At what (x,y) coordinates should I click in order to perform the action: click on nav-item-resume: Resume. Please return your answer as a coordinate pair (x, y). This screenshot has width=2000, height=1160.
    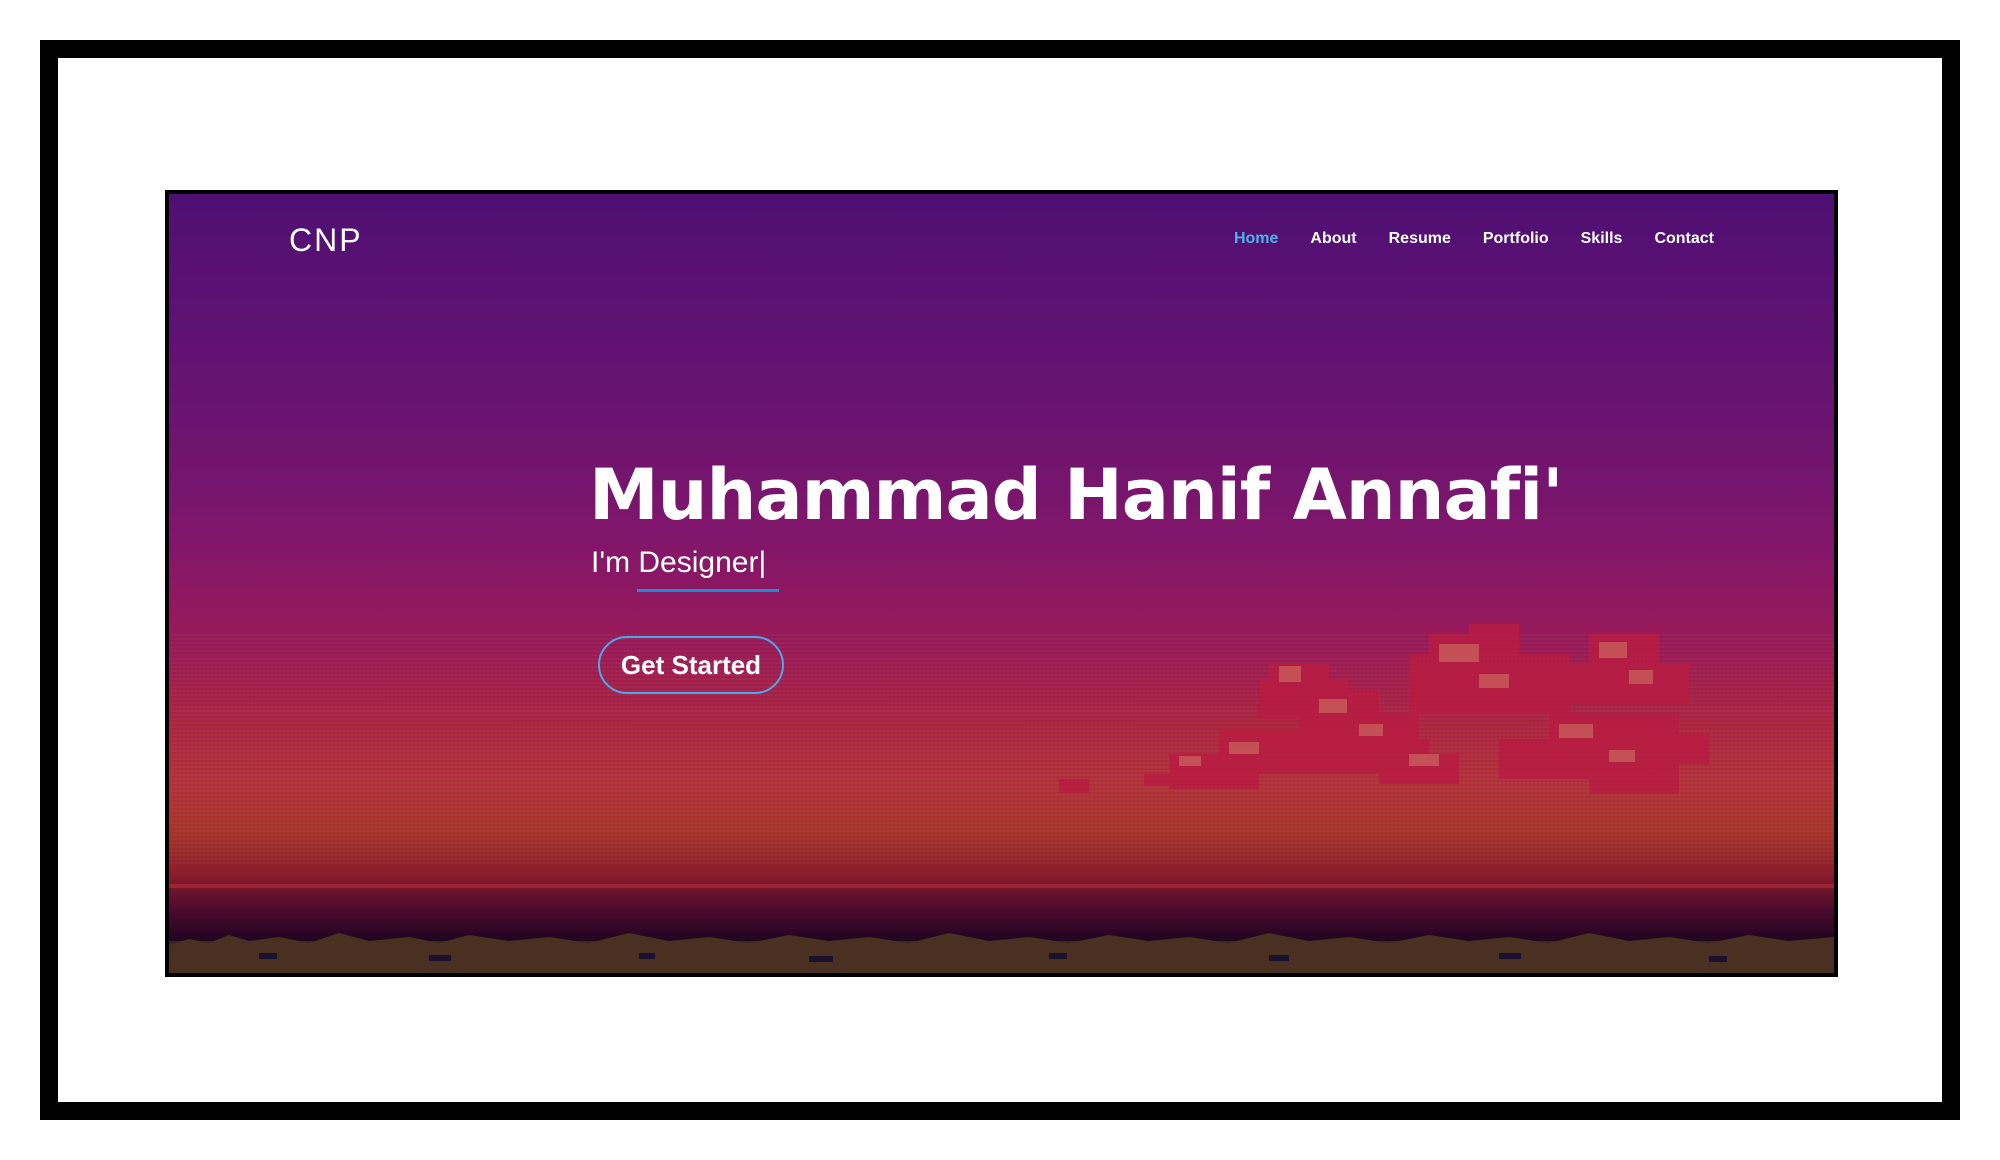
    Looking at the image, I should click on (1420, 239).